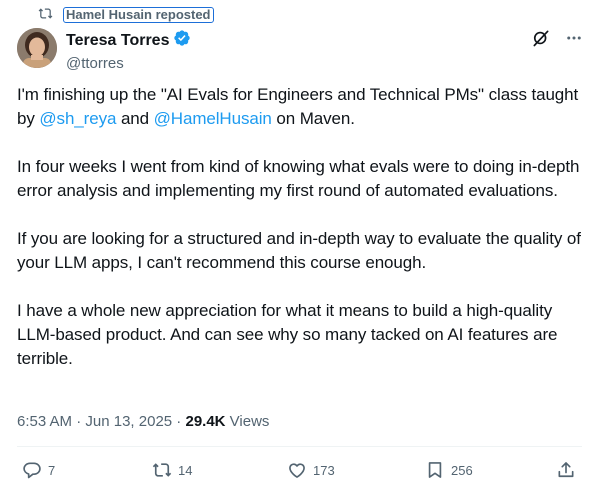 The image size is (599, 497). I want to click on tweet-text-segment: on Maven., so click(313, 118).